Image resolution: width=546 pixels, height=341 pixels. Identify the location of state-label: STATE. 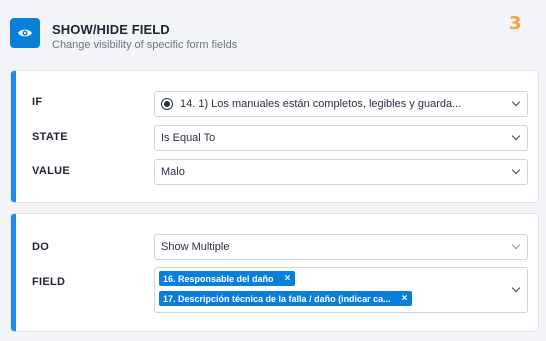
(50, 137).